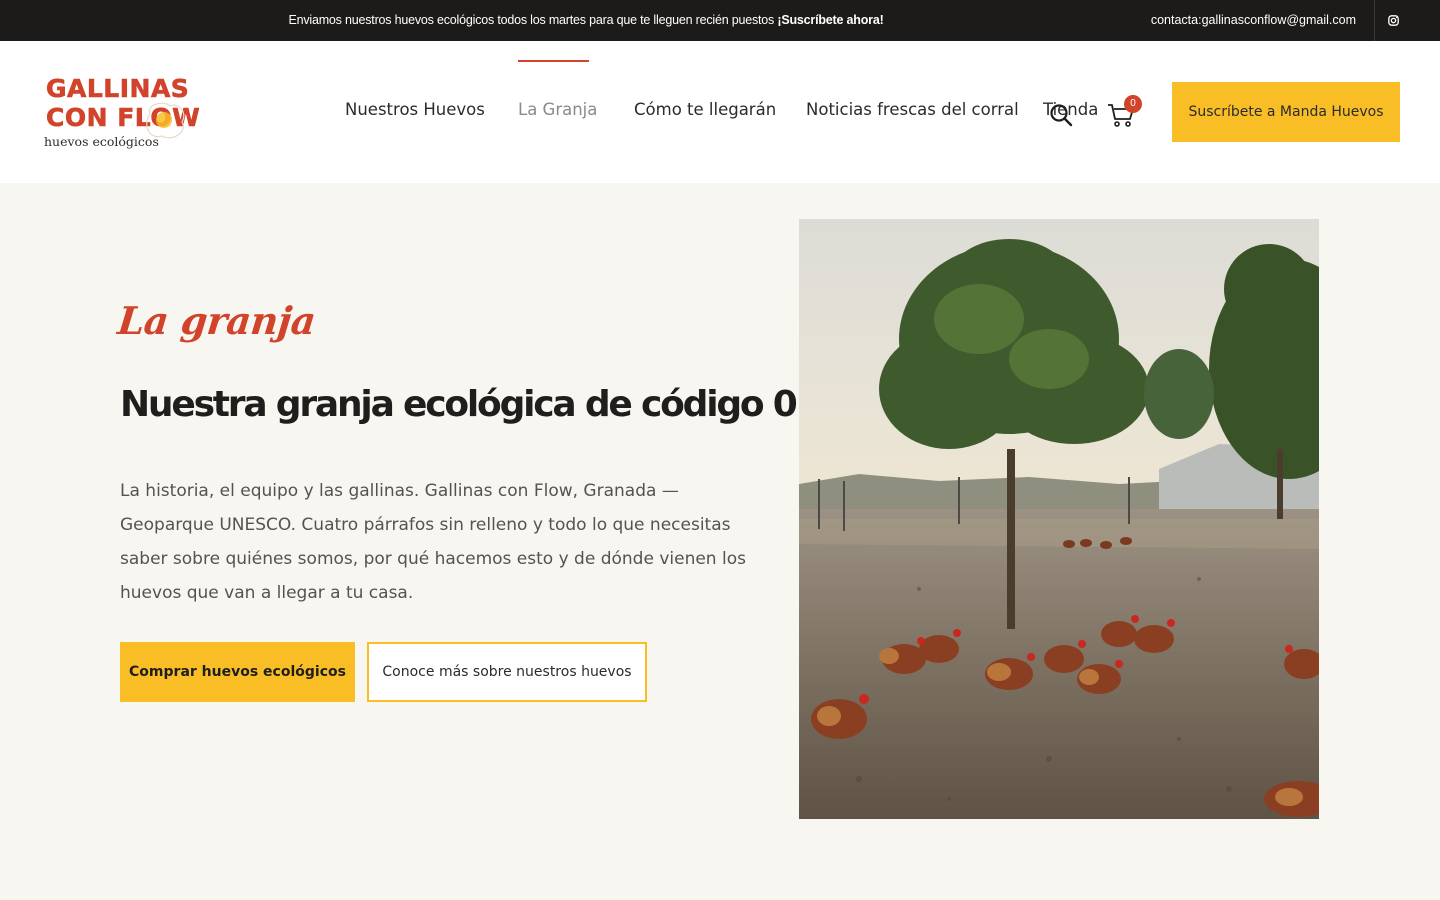 This screenshot has width=1440, height=900. Describe the element at coordinates (1133, 104) in the screenshot. I see `cart-count-badge: 0` at that location.